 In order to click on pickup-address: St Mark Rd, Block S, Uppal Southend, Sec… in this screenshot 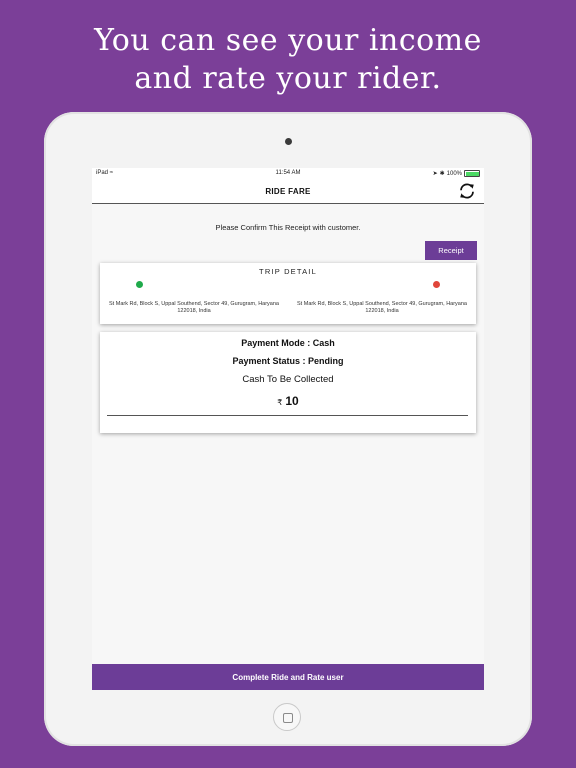, I will do `click(194, 307)`.